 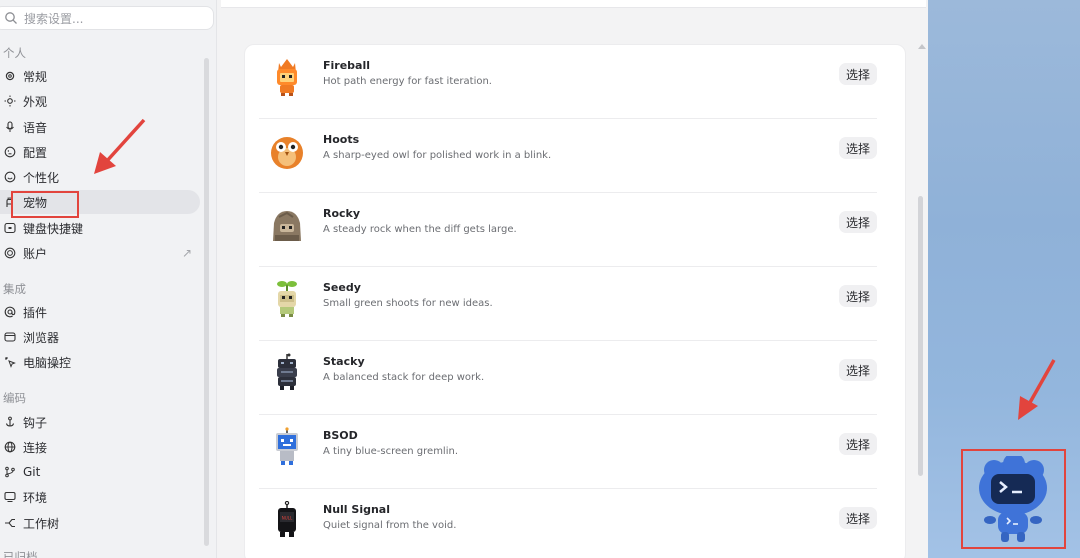 What do you see at coordinates (35, 101) in the screenshot?
I see `sidebar-item-label: 外观` at bounding box center [35, 101].